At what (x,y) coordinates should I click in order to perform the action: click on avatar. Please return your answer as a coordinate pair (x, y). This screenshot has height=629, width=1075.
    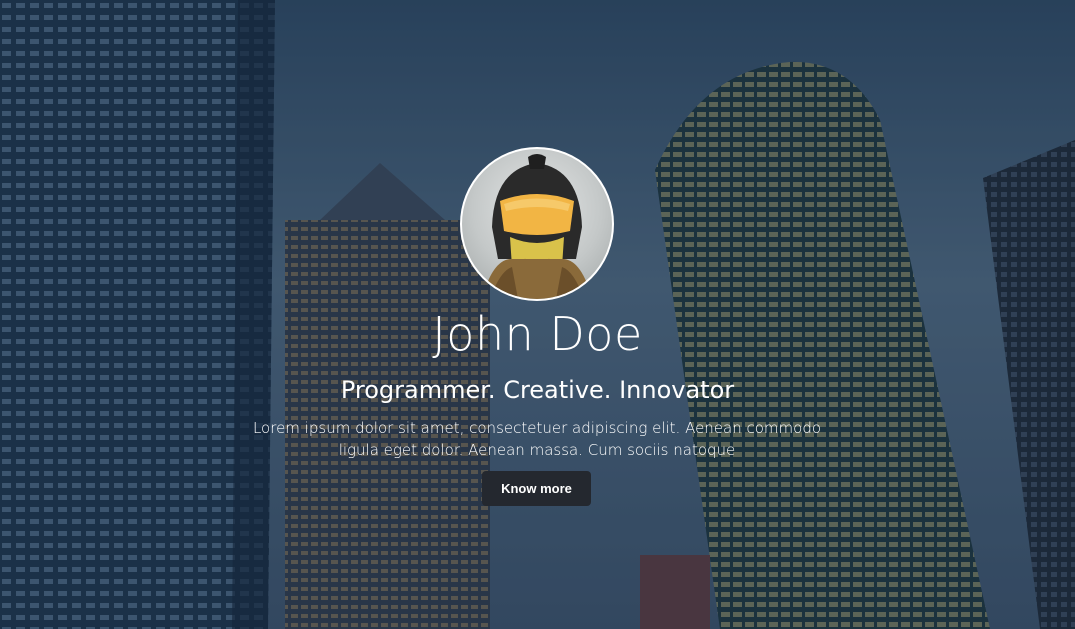
    Looking at the image, I should click on (537, 224).